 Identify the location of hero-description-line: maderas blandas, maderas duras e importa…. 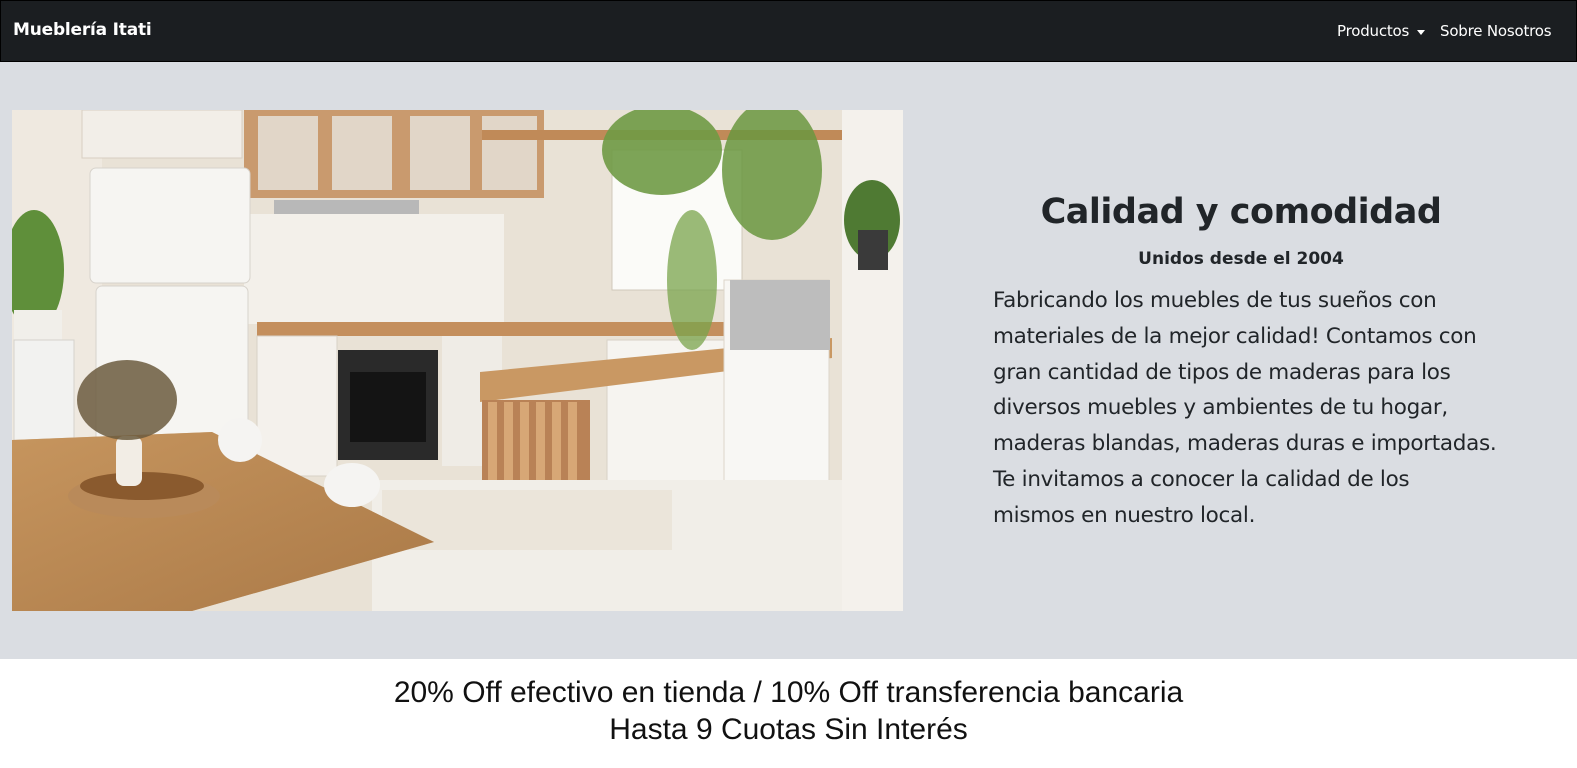
(1245, 444).